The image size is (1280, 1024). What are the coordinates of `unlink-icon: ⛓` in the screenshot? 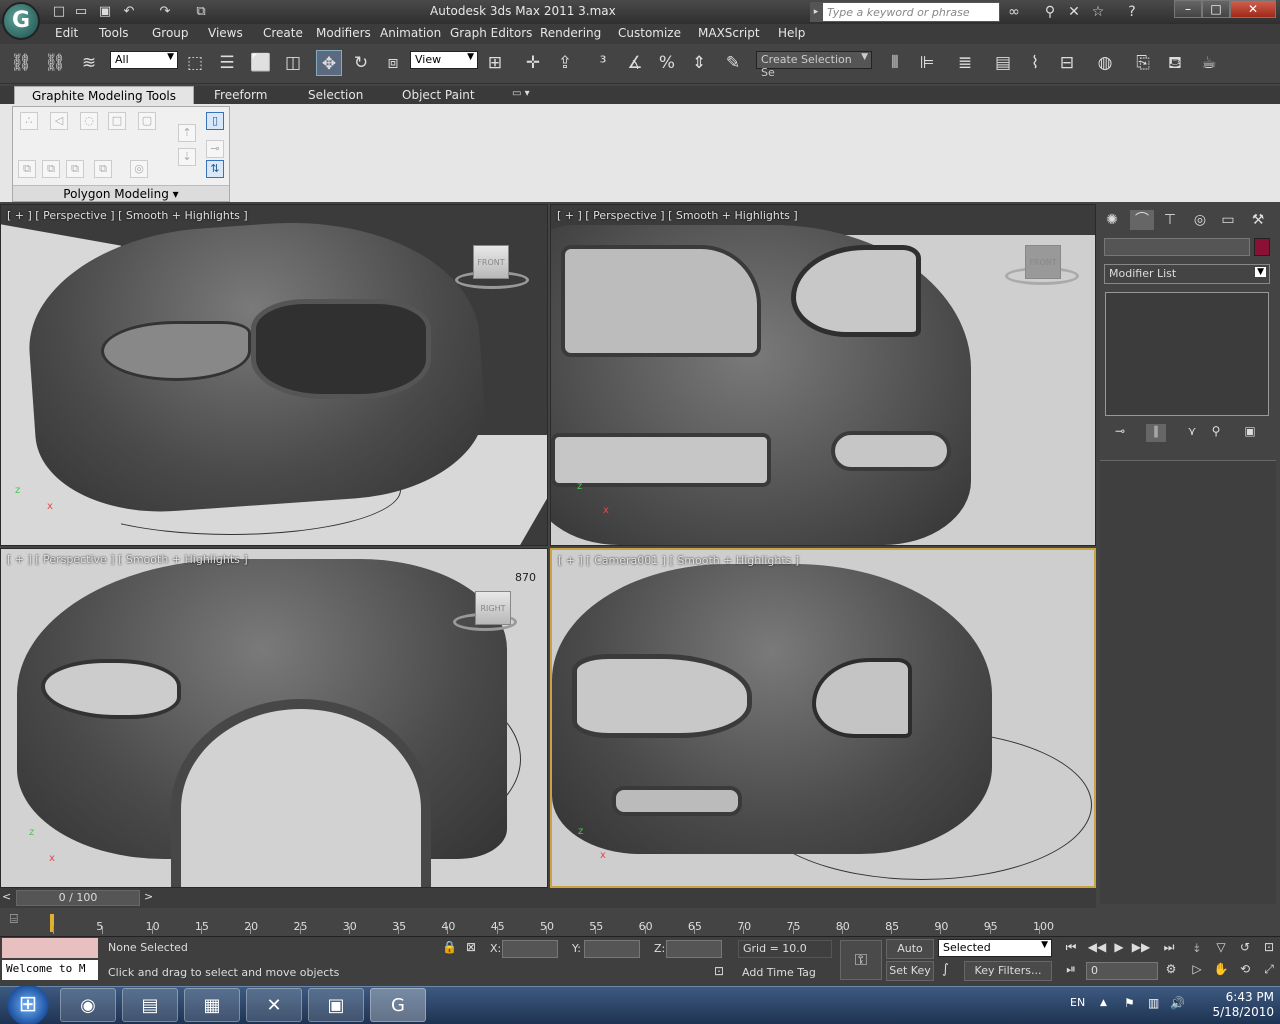 It's located at (55, 63).